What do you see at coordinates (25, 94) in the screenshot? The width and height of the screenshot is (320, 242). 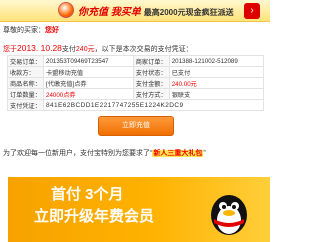 I see `quantity-label: 订单数量：` at bounding box center [25, 94].